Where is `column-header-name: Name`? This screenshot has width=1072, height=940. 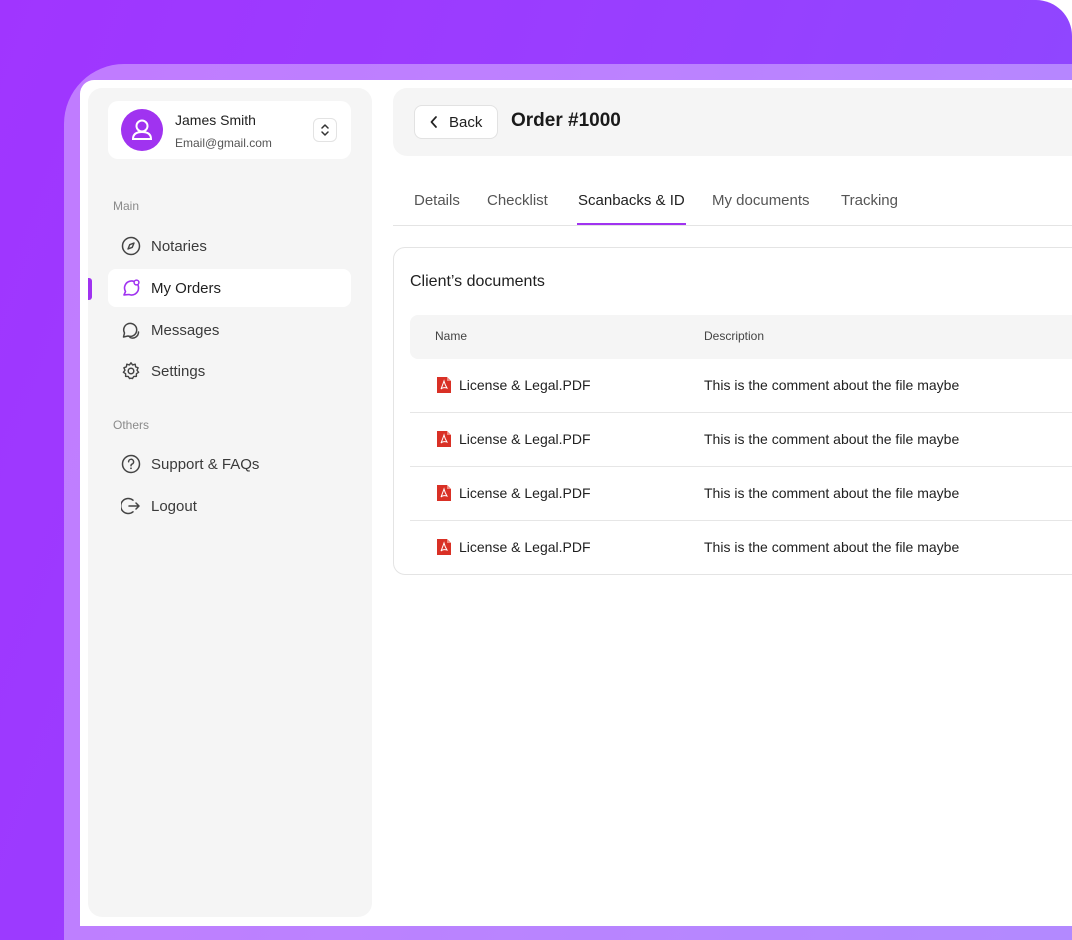 column-header-name: Name is located at coordinates (451, 336).